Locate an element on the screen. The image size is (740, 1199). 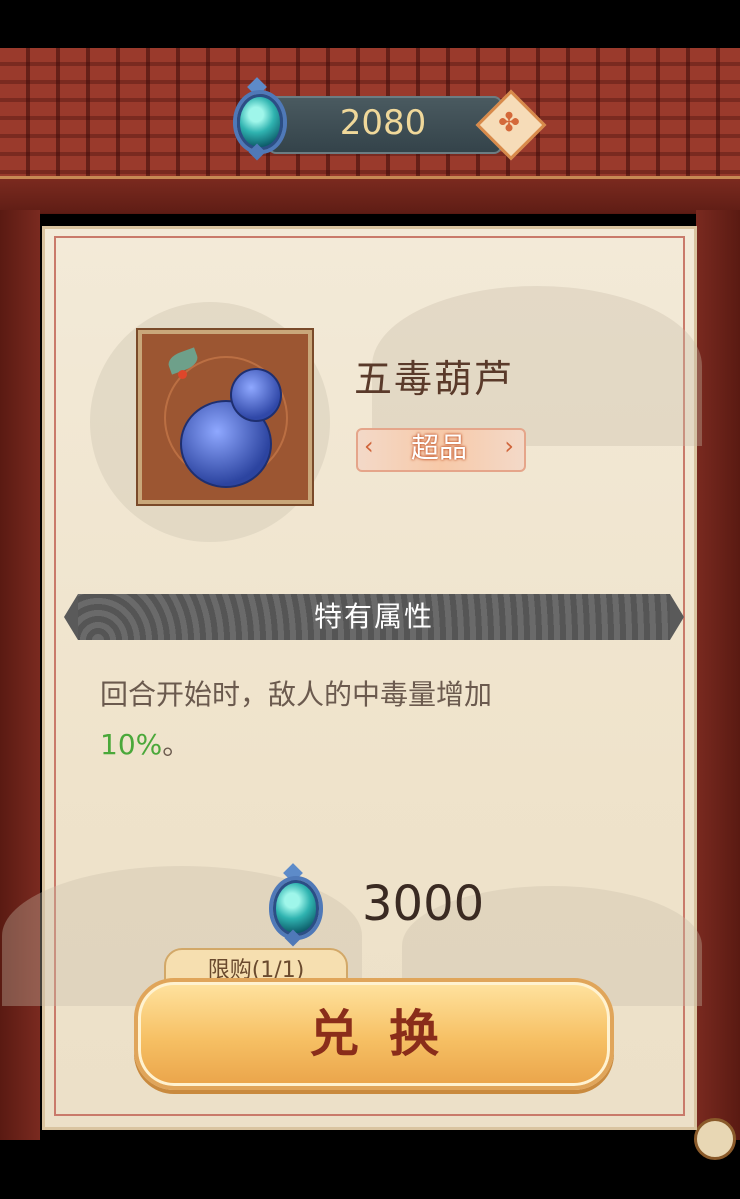
exchange-label: 兑换 is located at coordinates (389, 1034).